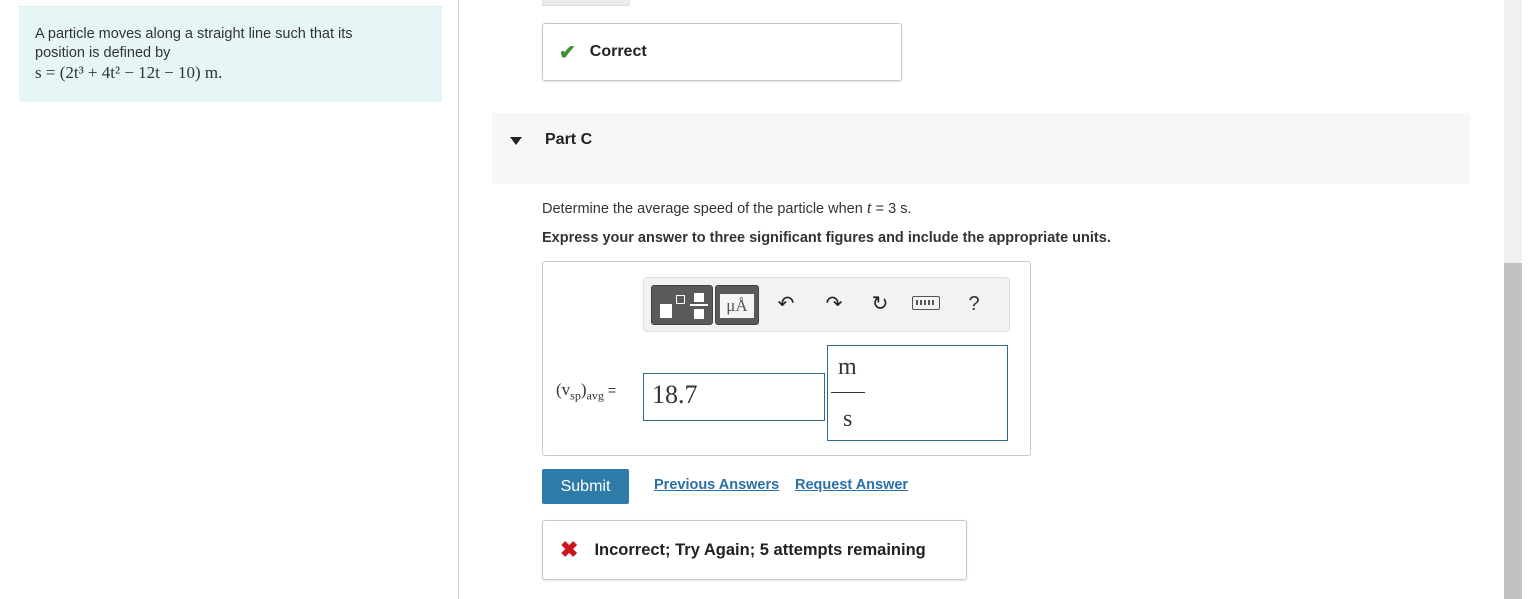  Describe the element at coordinates (682, 305) in the screenshot. I see `templates-button` at that location.